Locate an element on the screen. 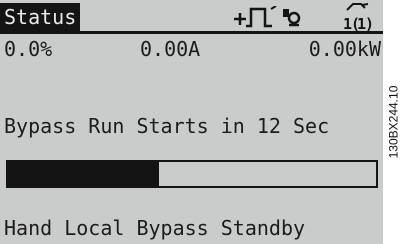 This screenshot has height=244, width=403. bypass-progress-bar is located at coordinates (192, 174).